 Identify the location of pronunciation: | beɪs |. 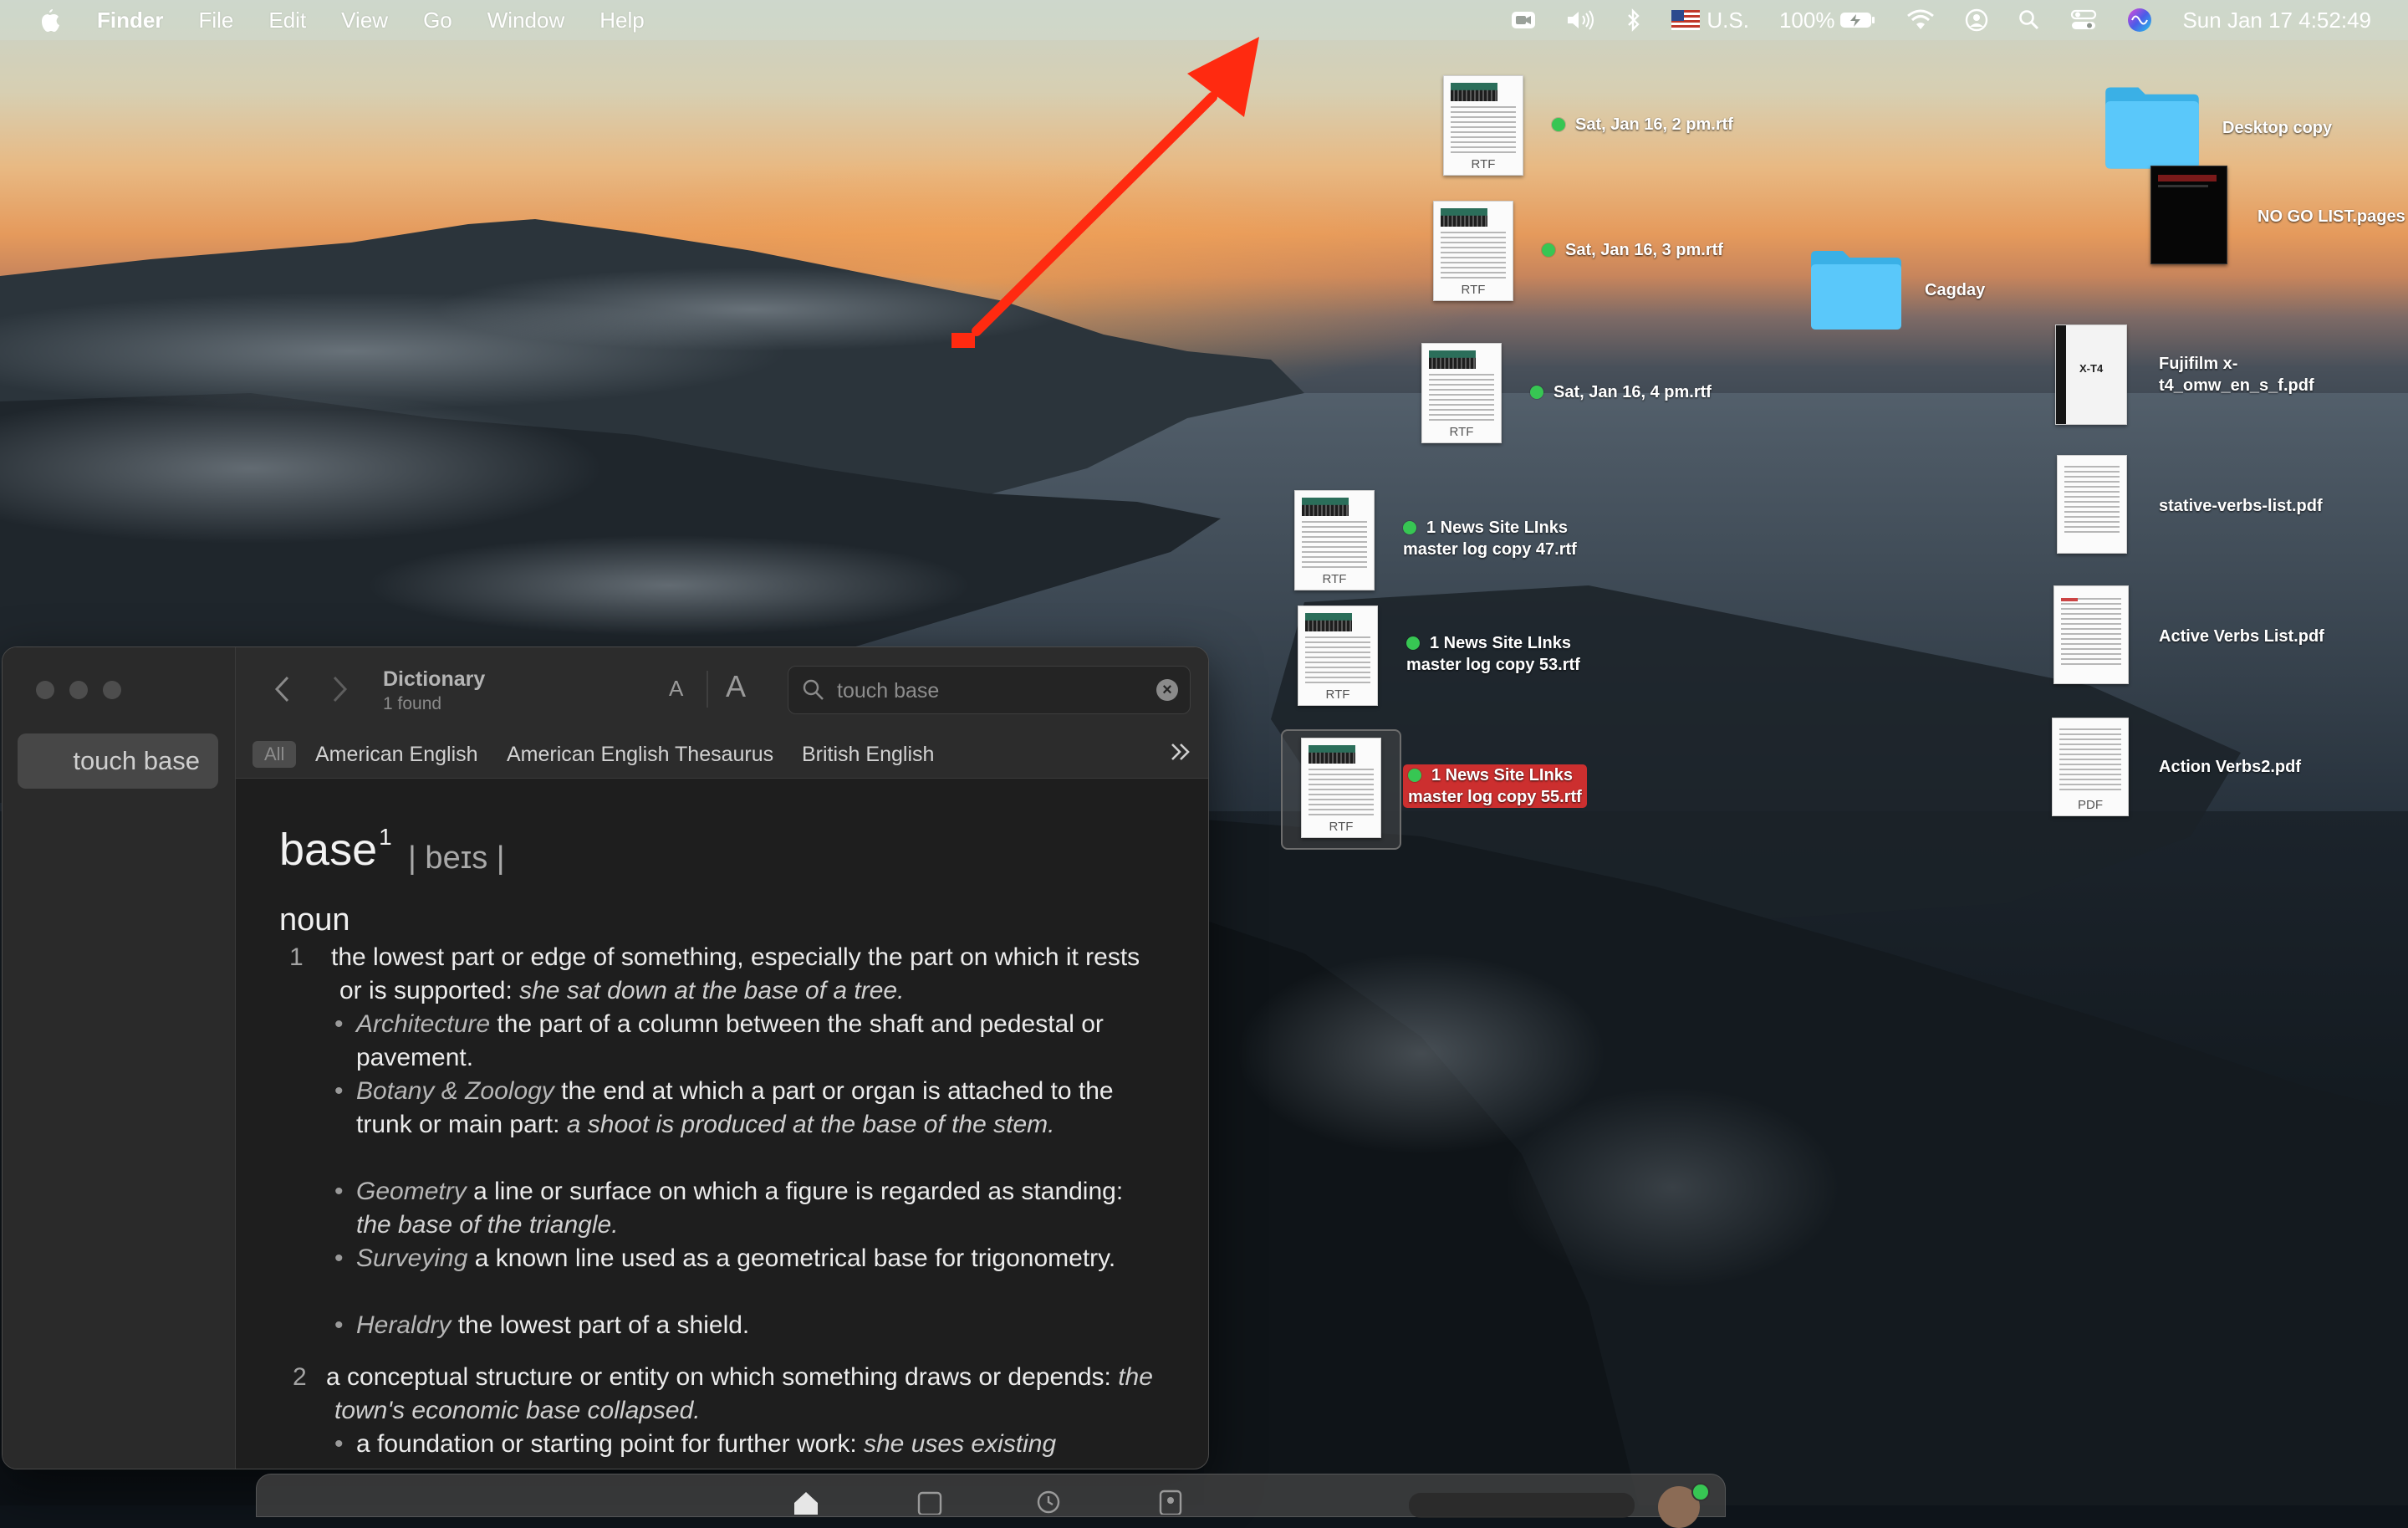
(456, 859).